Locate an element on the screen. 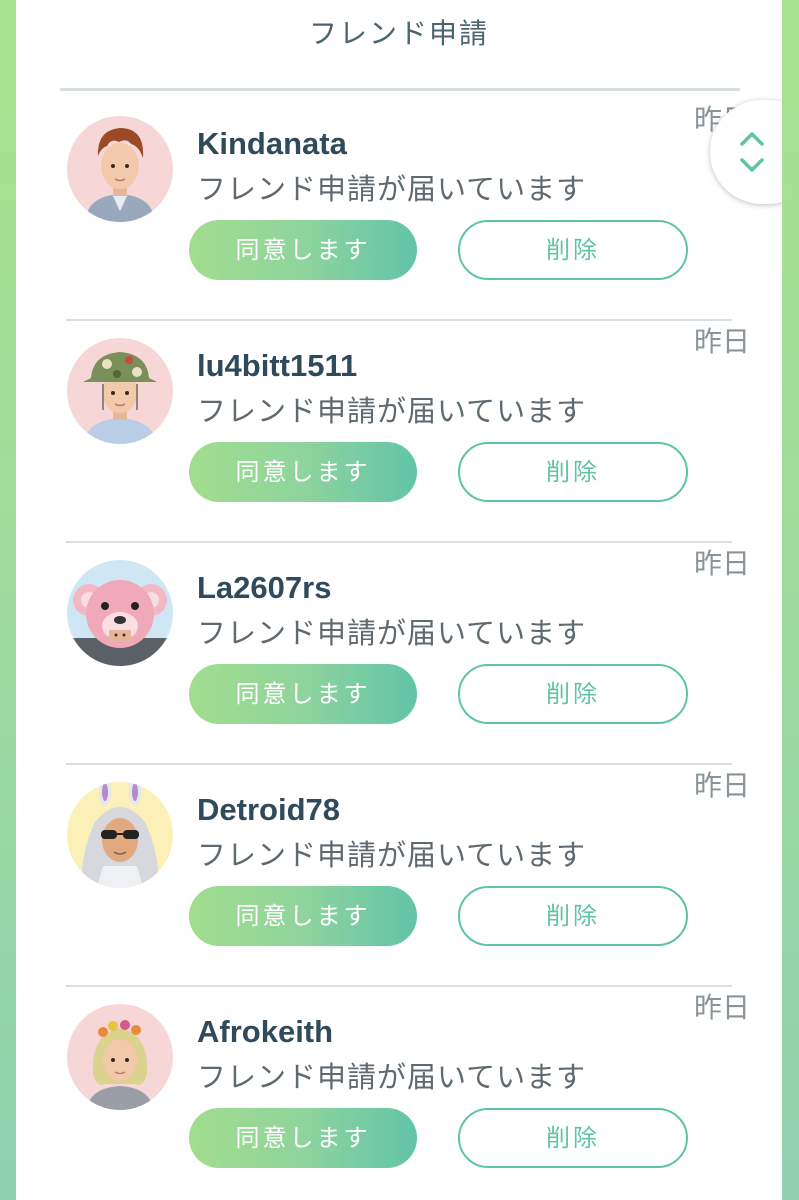 The image size is (799, 1200). chevron-up-down-icon is located at coordinates (752, 152).